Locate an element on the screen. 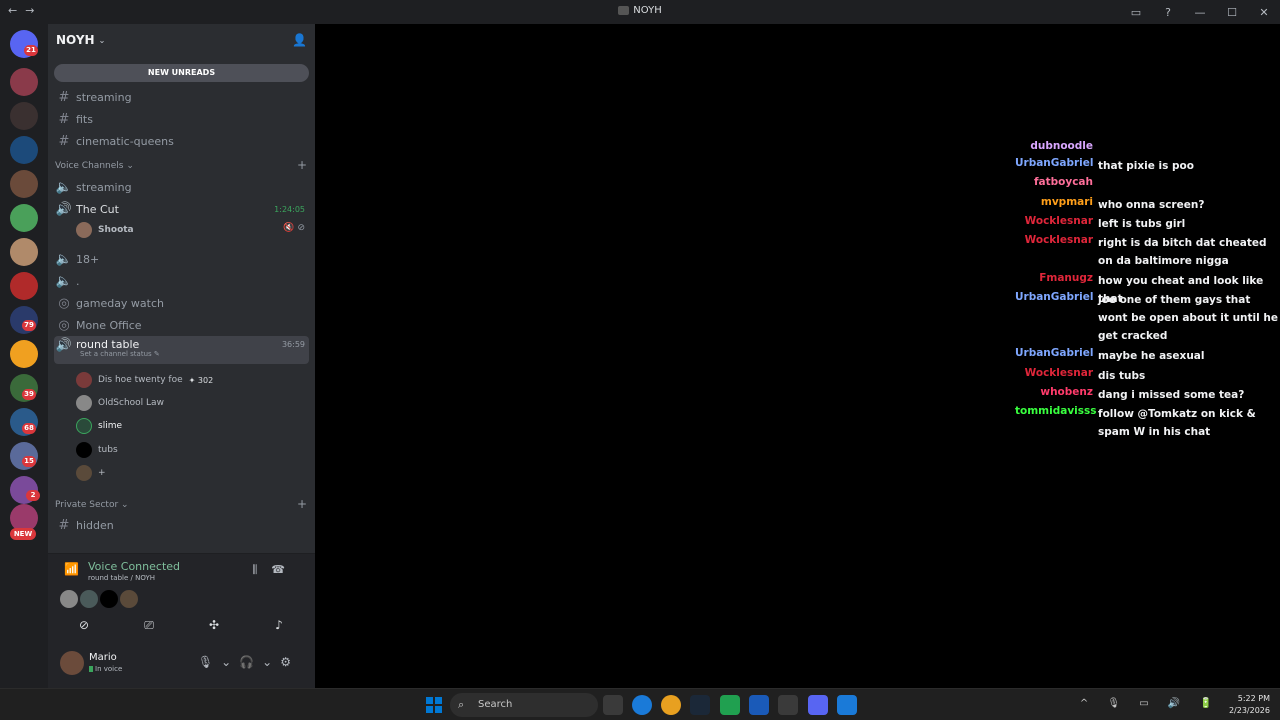 This screenshot has width=1280, height=720. chat-message: fatboycah is located at coordinates (1063, 182).